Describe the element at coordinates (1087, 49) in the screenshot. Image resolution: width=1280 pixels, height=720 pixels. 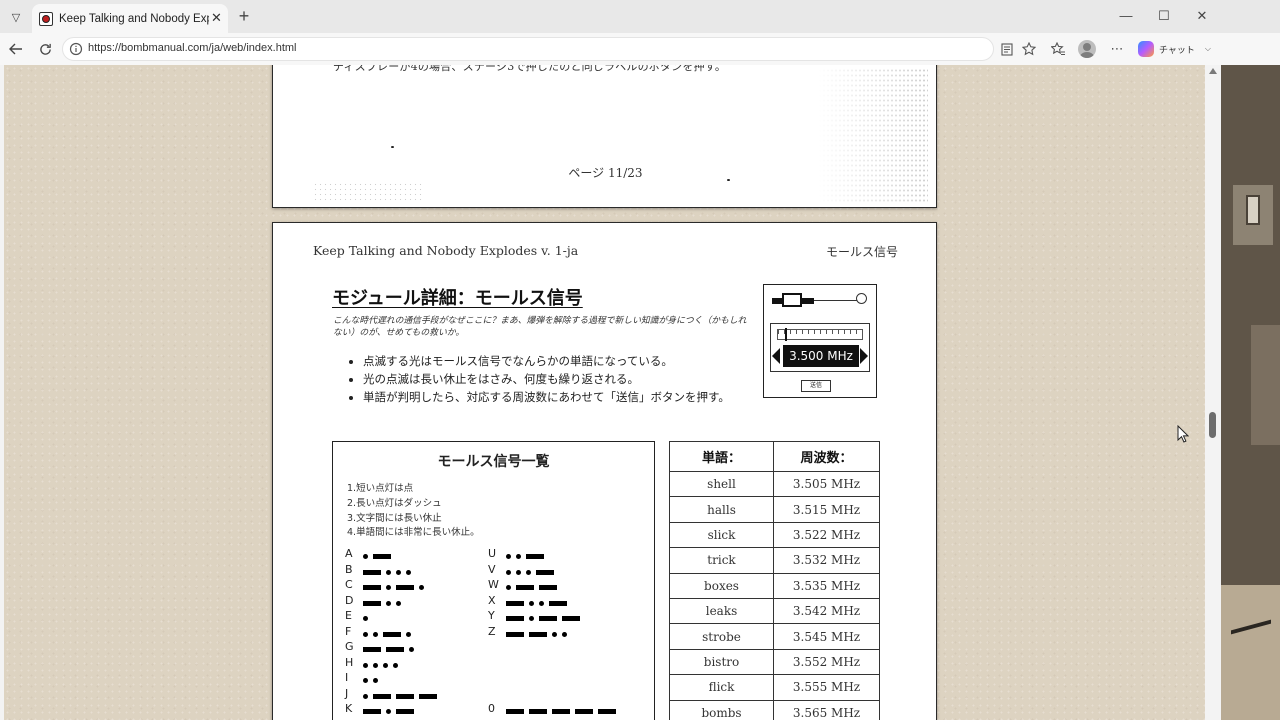
I see `profile-avatar` at that location.